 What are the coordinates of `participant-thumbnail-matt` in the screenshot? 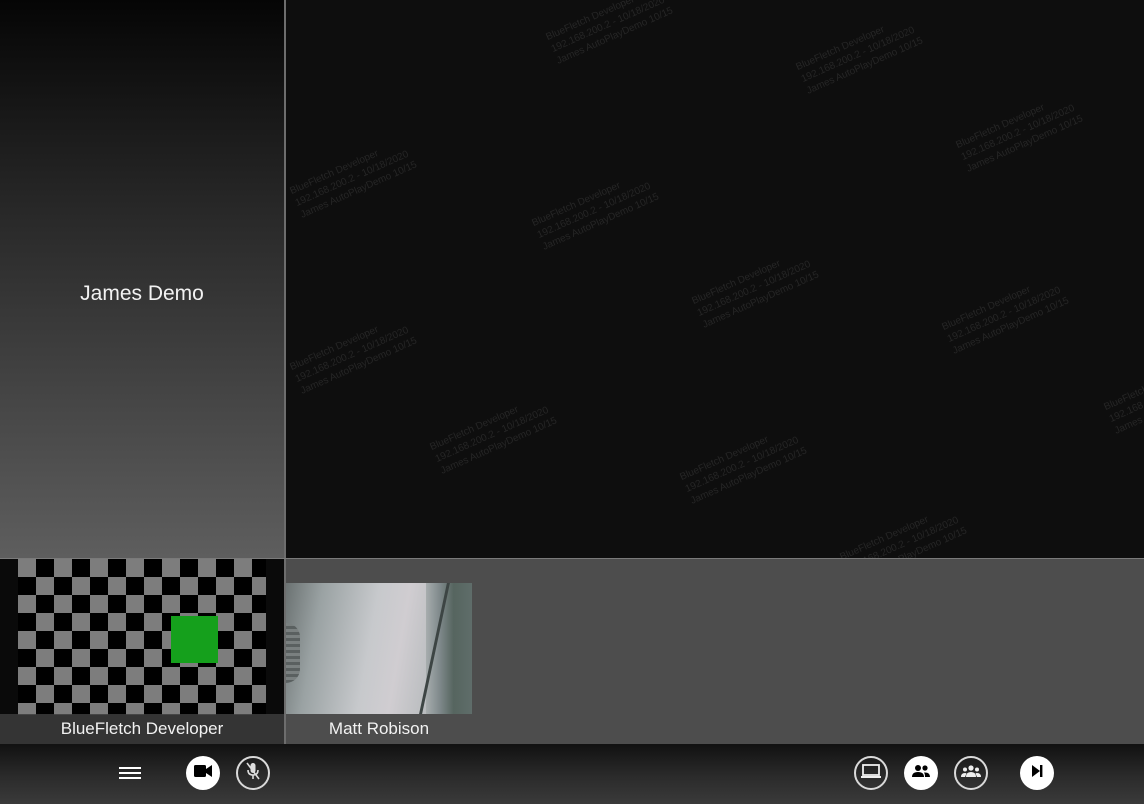 It's located at (379, 648).